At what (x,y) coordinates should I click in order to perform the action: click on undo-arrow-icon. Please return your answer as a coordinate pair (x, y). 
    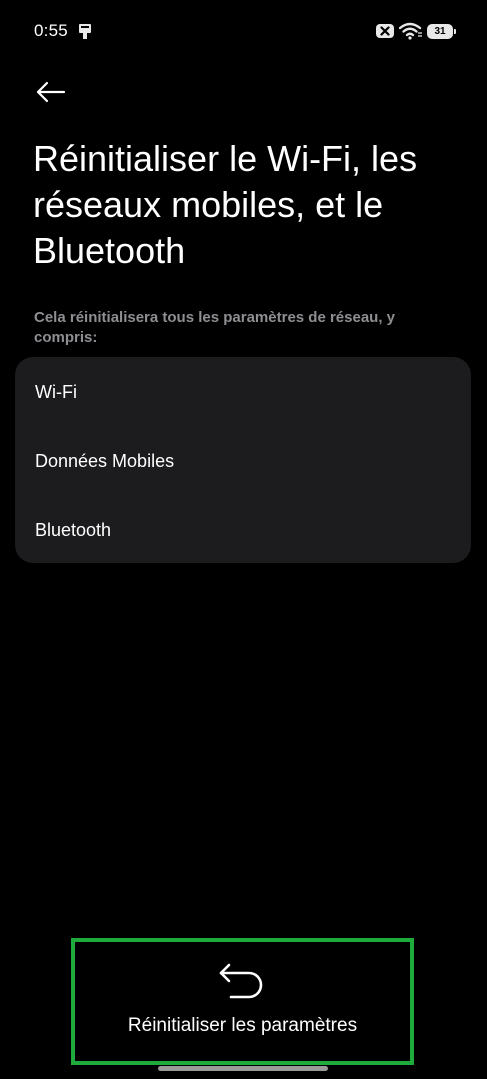
    Looking at the image, I should click on (240, 981).